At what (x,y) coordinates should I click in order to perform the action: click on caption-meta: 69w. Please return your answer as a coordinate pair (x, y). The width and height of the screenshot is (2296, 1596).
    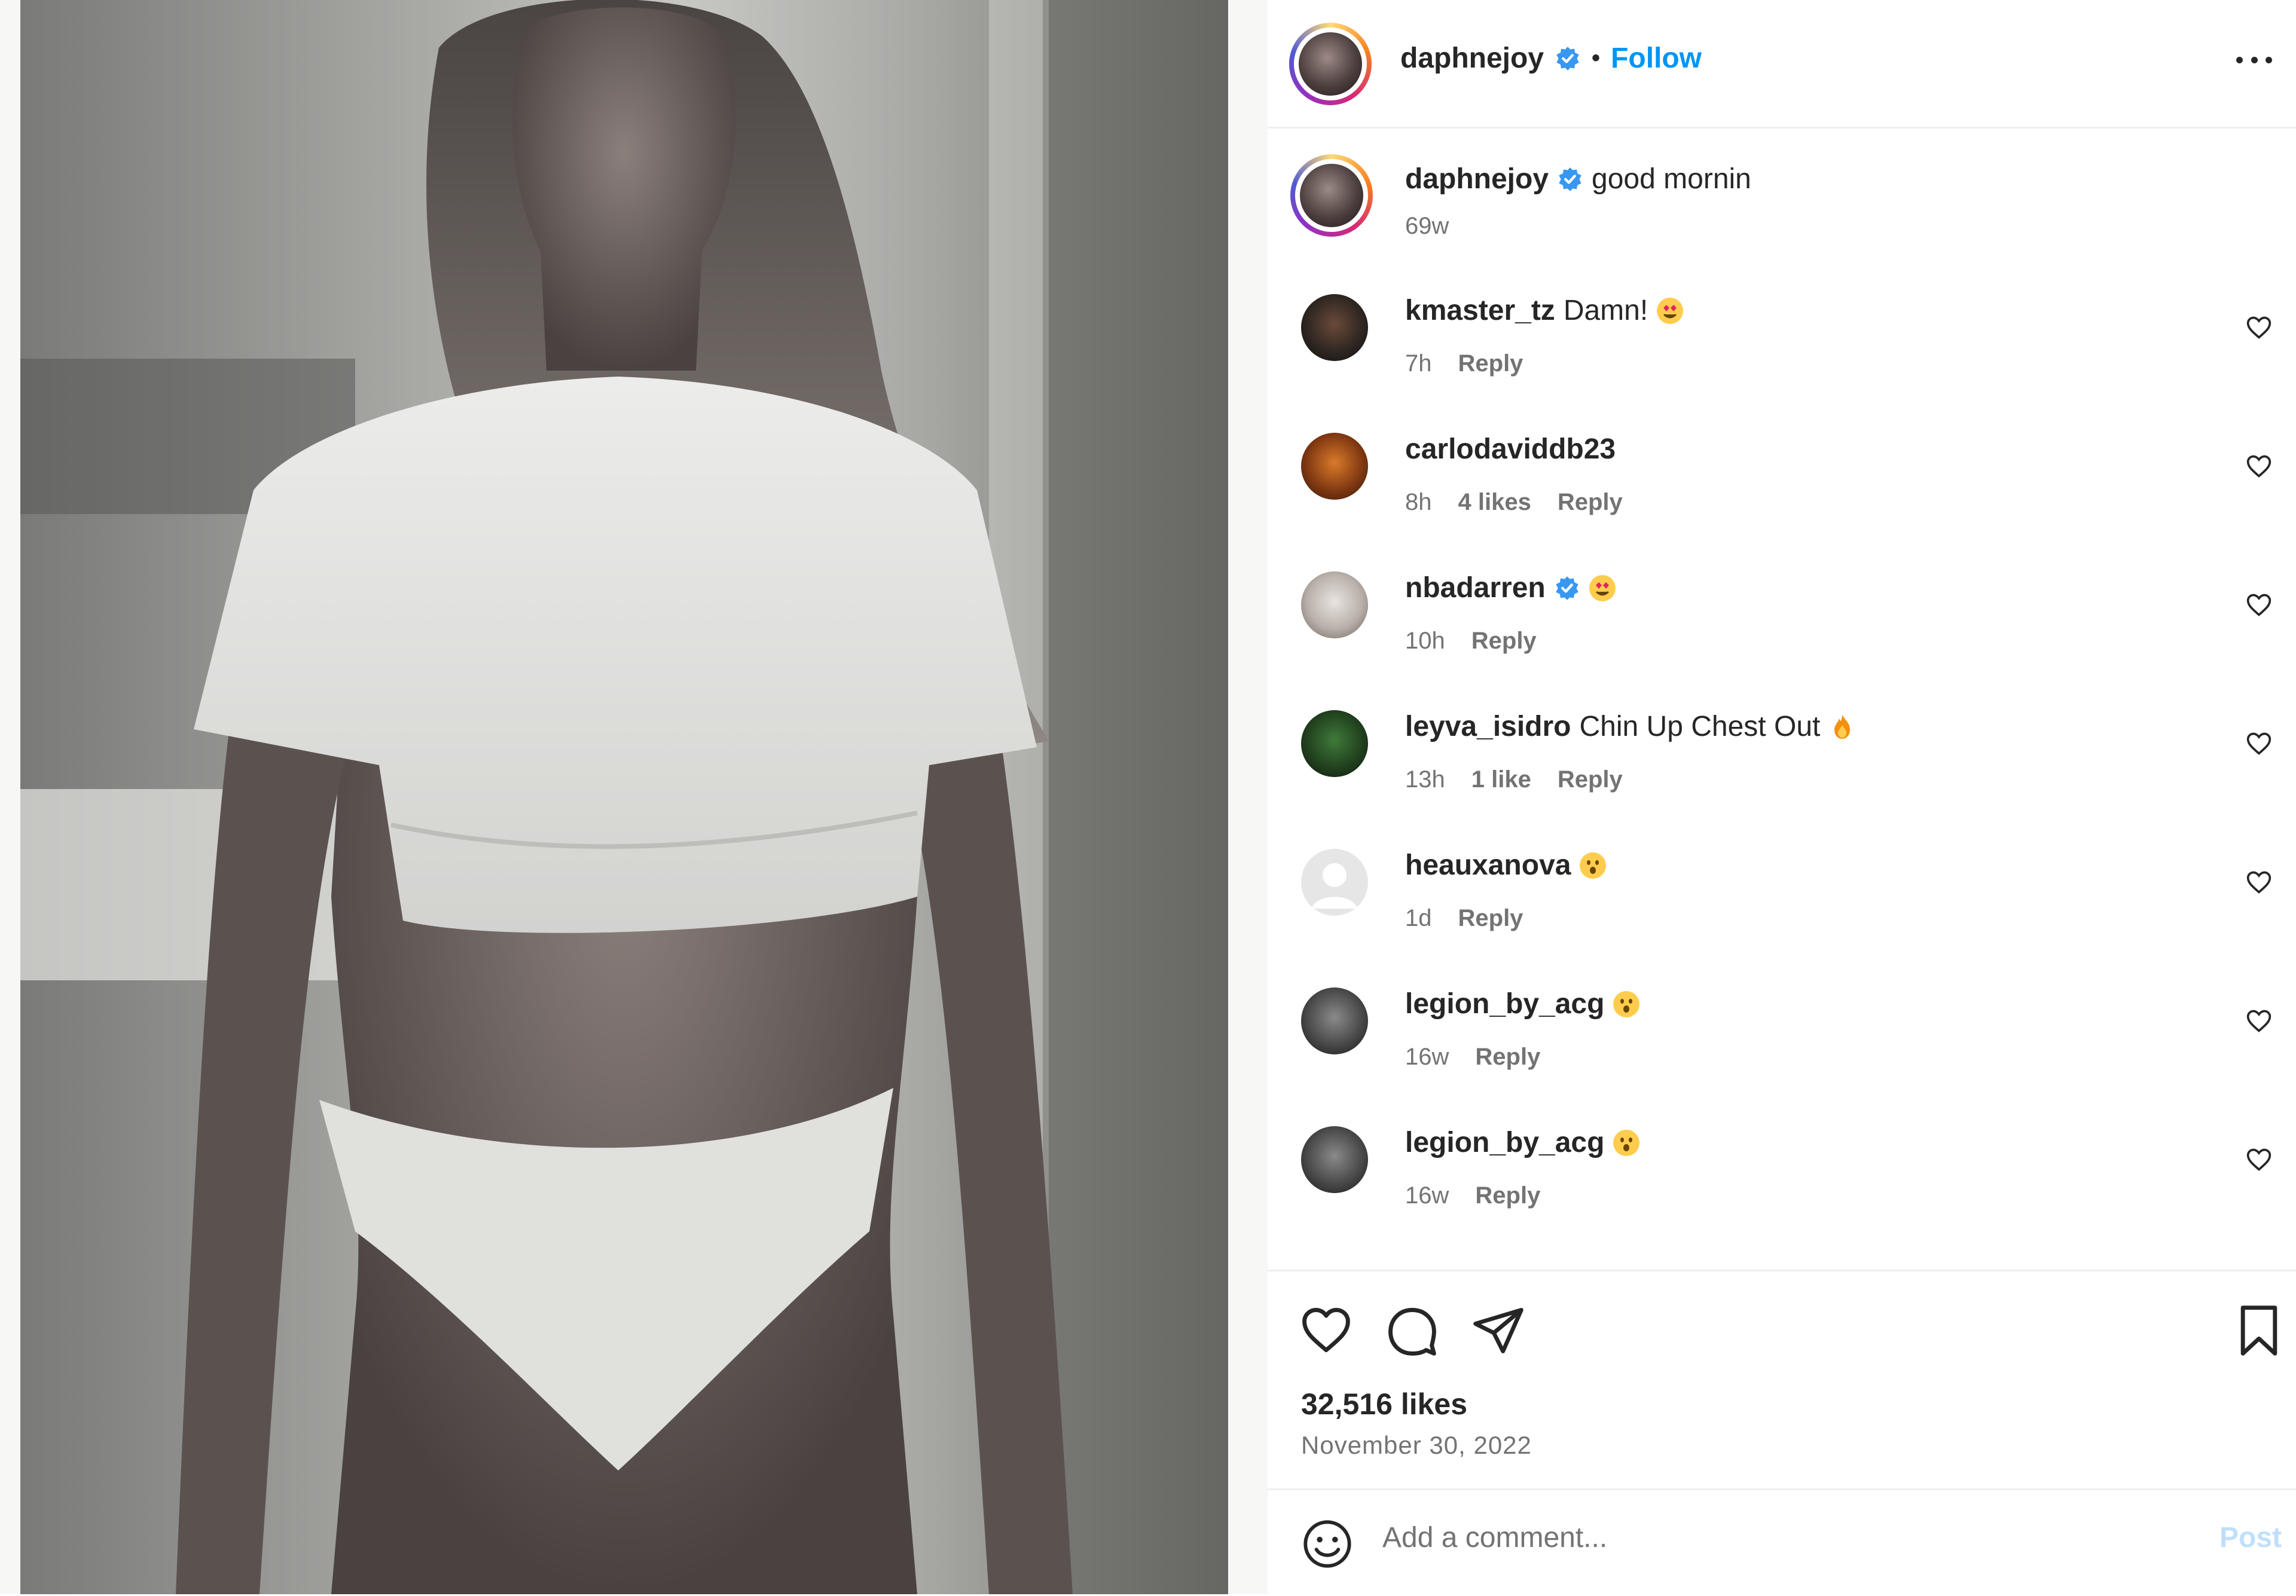
    Looking at the image, I should click on (1427, 226).